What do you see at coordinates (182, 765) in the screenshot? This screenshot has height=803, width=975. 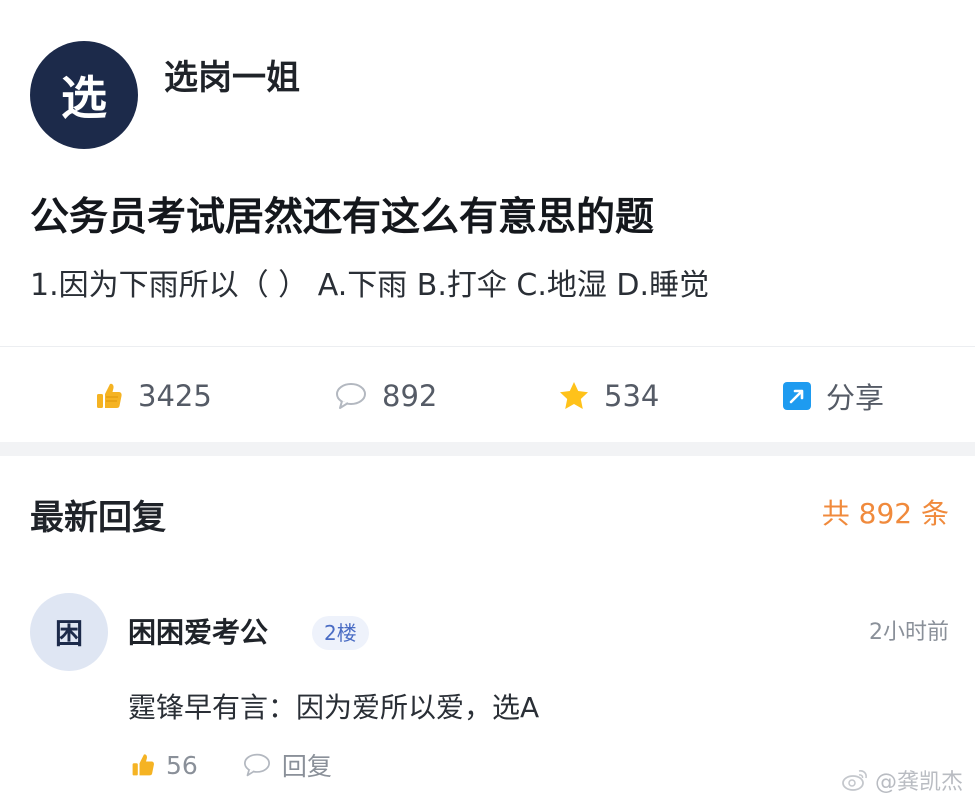 I see `reply-like-count: 56` at bounding box center [182, 765].